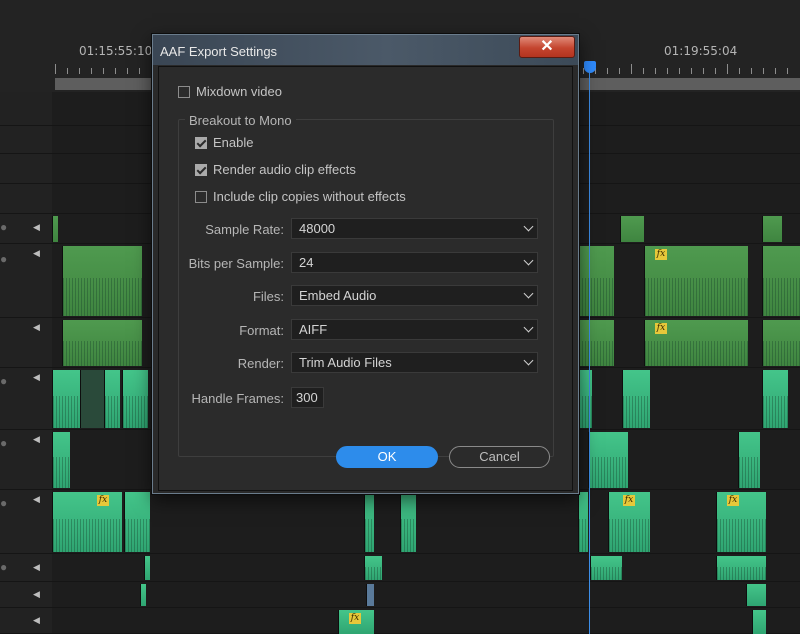 The height and width of the screenshot is (634, 800). What do you see at coordinates (414, 329) in the screenshot?
I see `format-select: AIFF` at bounding box center [414, 329].